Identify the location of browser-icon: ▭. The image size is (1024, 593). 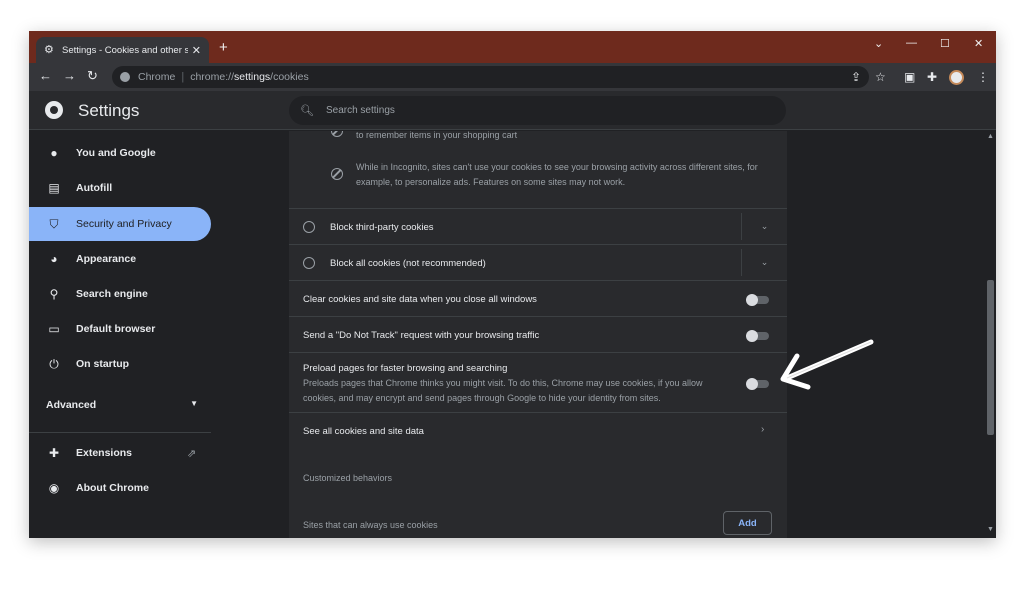
(54, 329).